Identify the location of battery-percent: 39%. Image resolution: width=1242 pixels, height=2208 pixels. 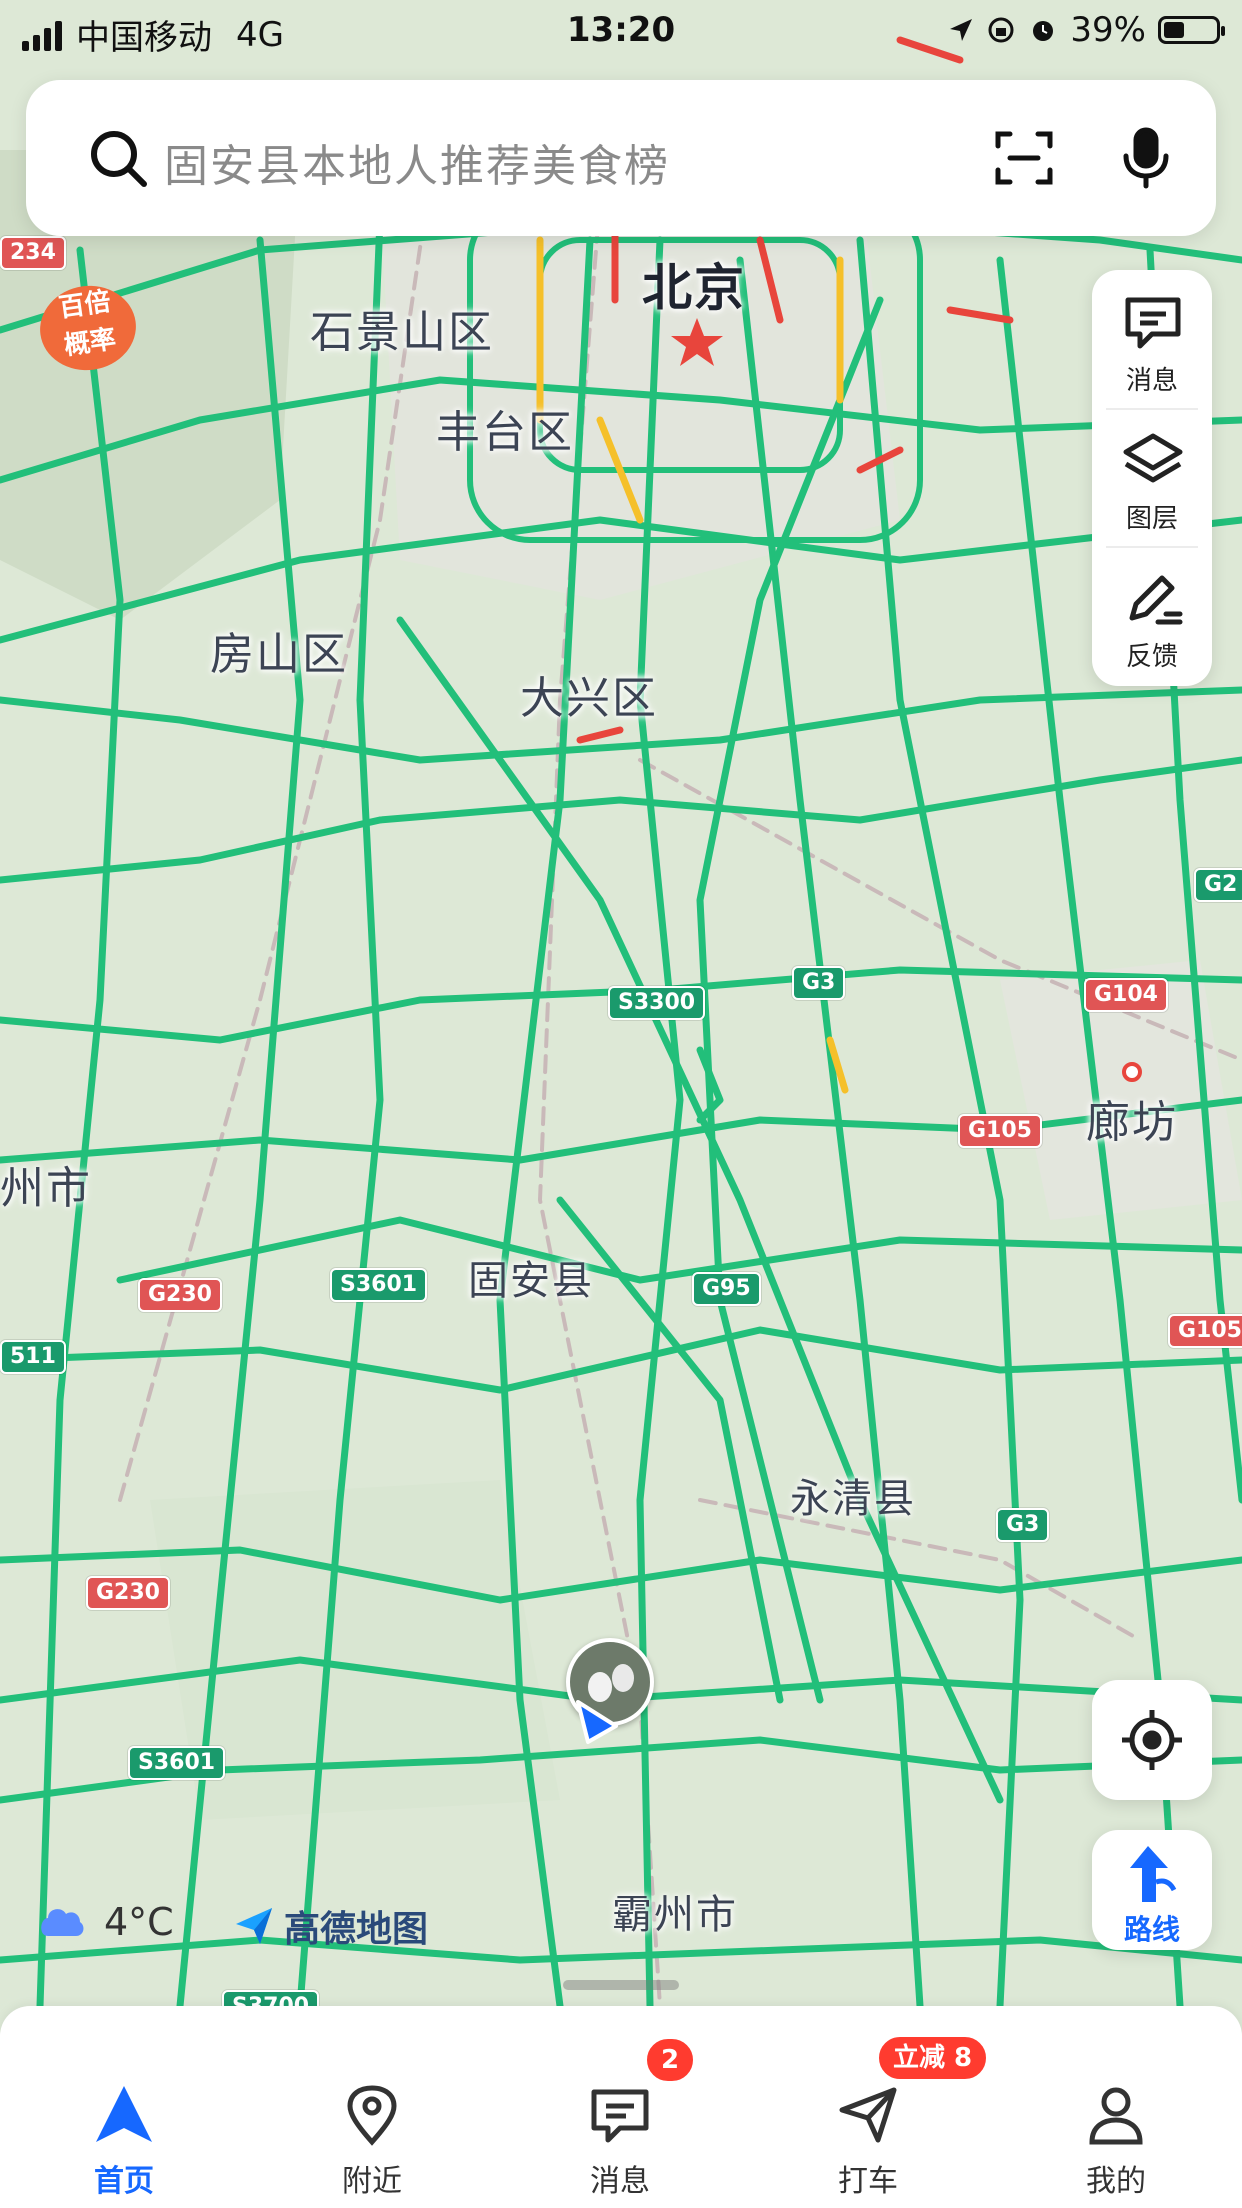
(1108, 30).